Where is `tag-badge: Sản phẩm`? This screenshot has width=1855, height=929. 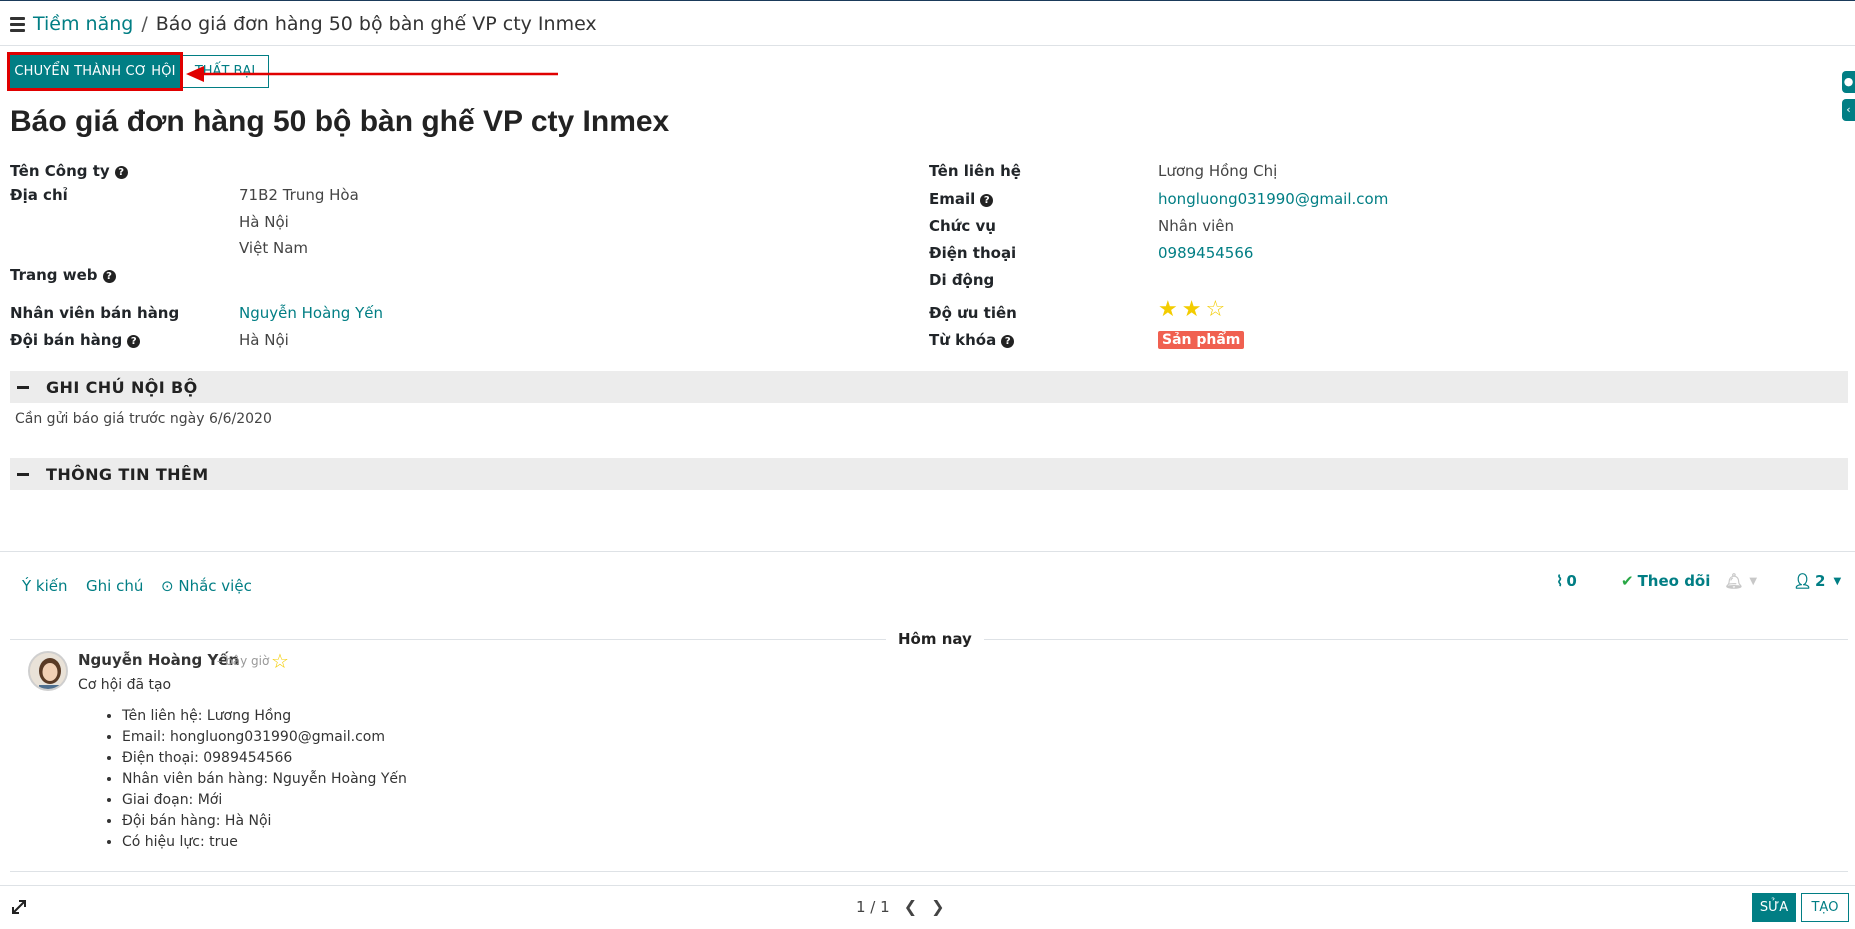 tag-badge: Sản phẩm is located at coordinates (1201, 340).